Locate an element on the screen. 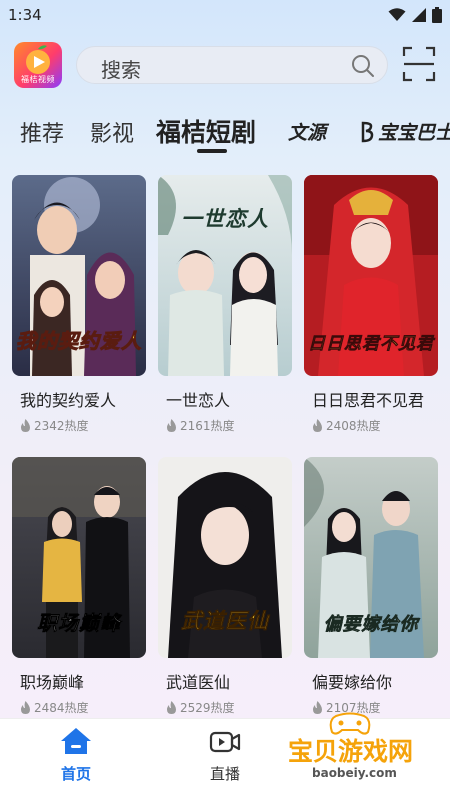 This screenshot has width=450, height=800. drama-poster: 武道医仙 is located at coordinates (225, 557).